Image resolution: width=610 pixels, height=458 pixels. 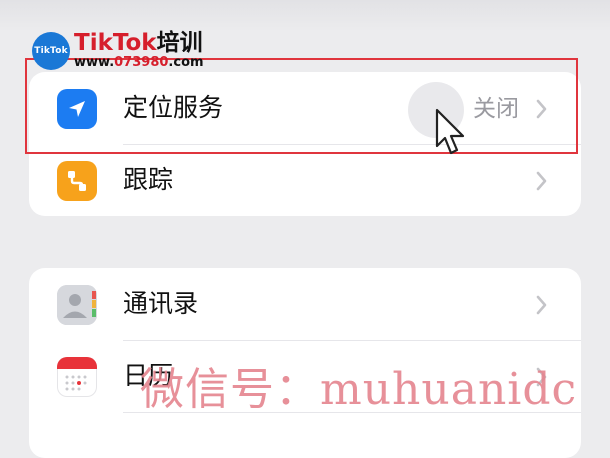 I want to click on calendar-icon, so click(x=77, y=377).